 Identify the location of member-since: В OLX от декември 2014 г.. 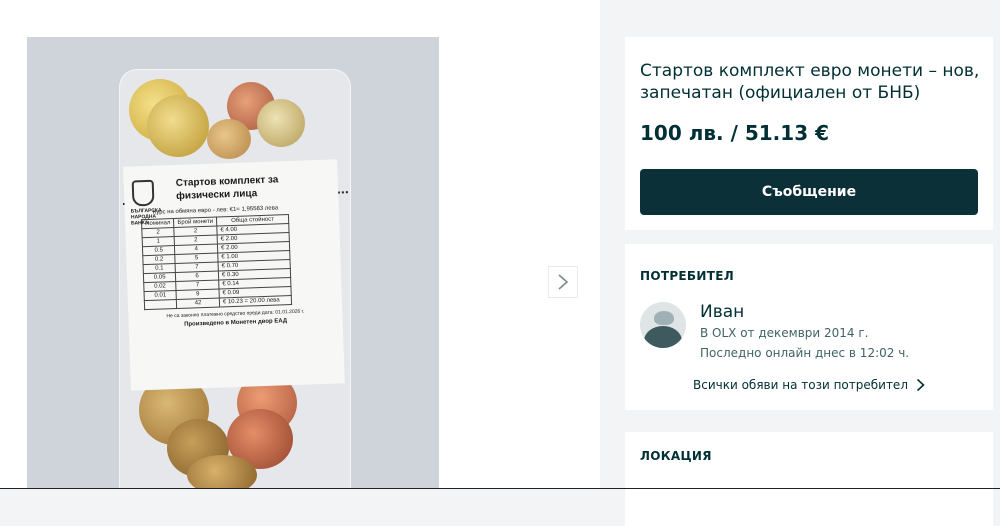
(784, 333).